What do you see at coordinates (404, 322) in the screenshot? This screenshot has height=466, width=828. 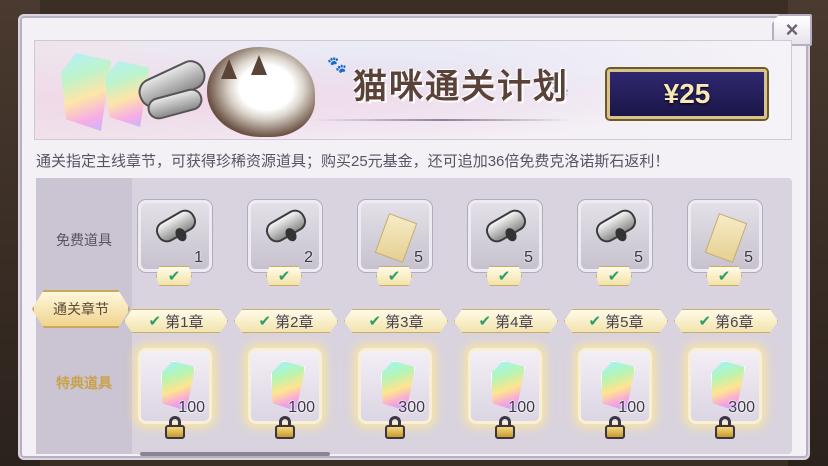 I see `chapter-label: 第3章` at bounding box center [404, 322].